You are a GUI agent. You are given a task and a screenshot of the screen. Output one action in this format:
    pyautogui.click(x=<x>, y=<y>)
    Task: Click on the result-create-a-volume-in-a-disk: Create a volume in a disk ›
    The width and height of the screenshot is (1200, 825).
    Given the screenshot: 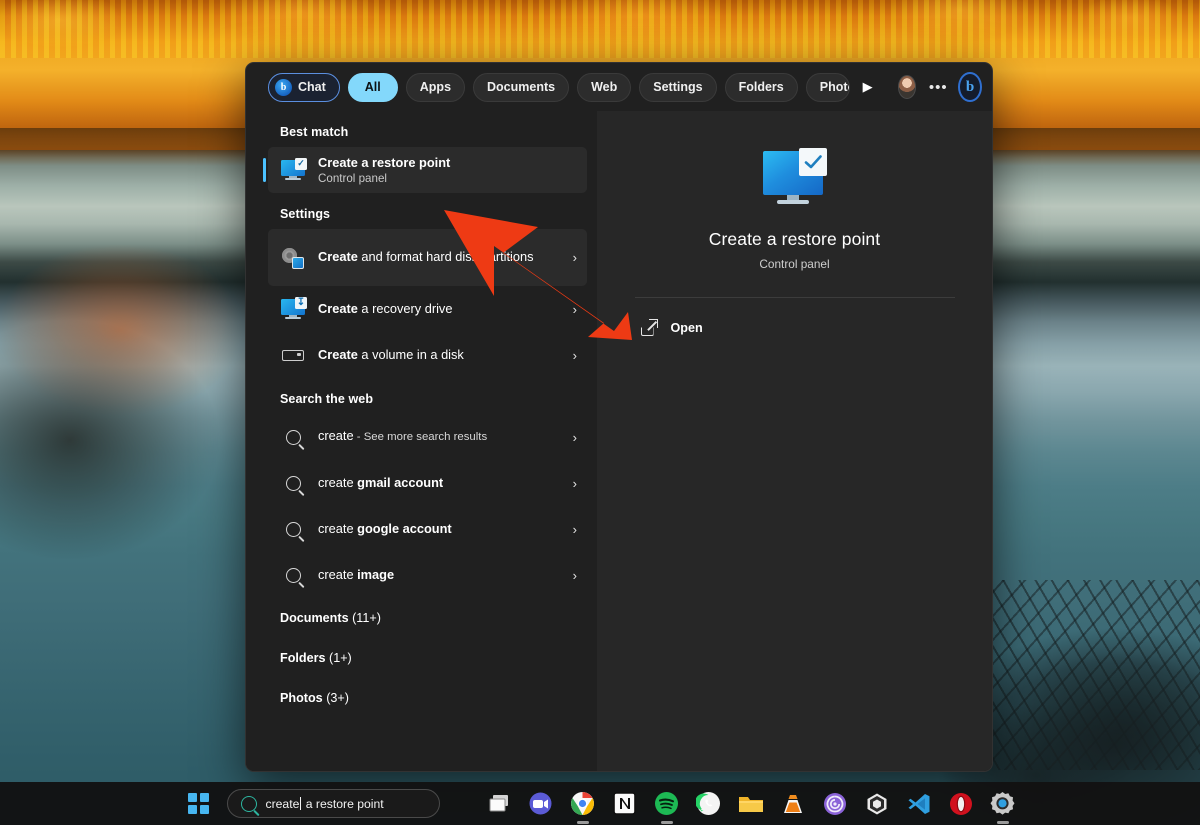 What is the action you would take?
    pyautogui.click(x=427, y=355)
    